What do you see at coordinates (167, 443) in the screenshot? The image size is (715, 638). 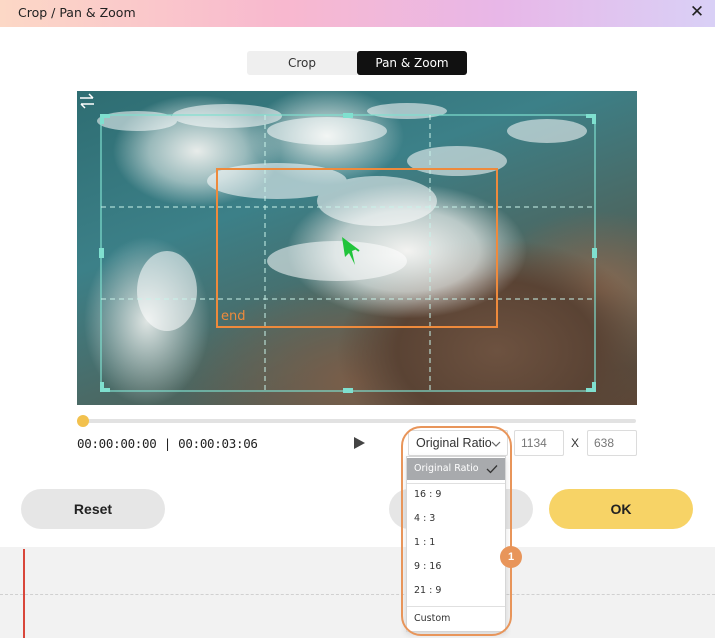 I see `timecode: 00:00:00:00 | 00:00:03:06` at bounding box center [167, 443].